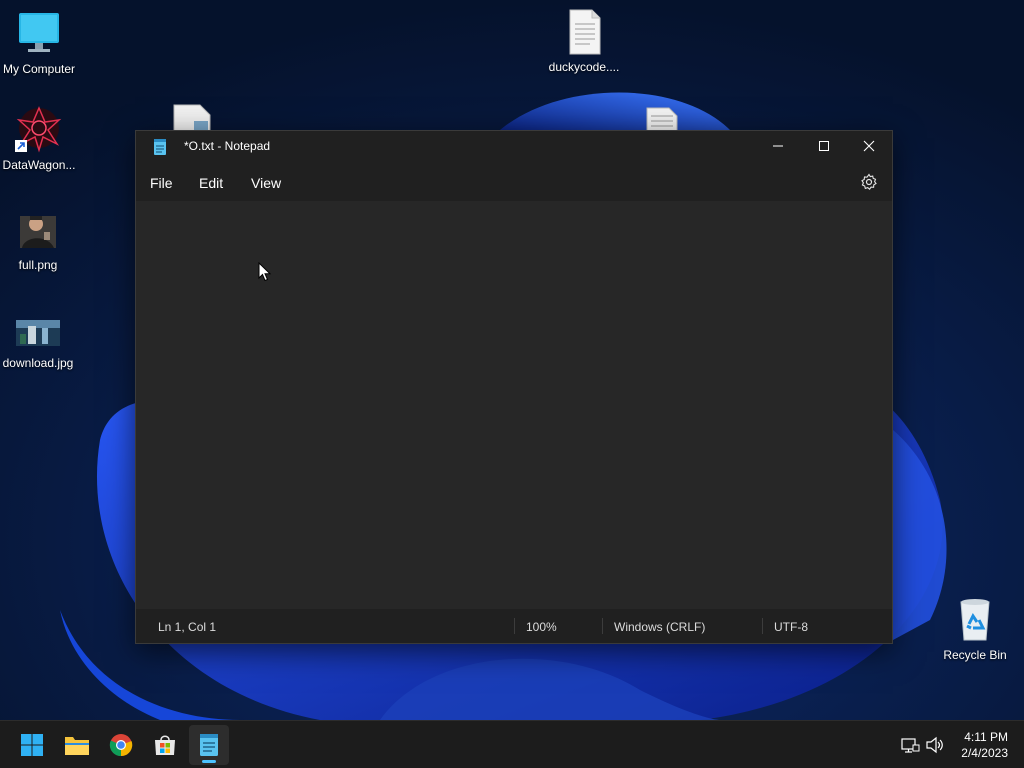 The width and height of the screenshot is (1024, 768). What do you see at coordinates (187, 627) in the screenshot?
I see `cursor-position: Ln 1, Col 1` at bounding box center [187, 627].